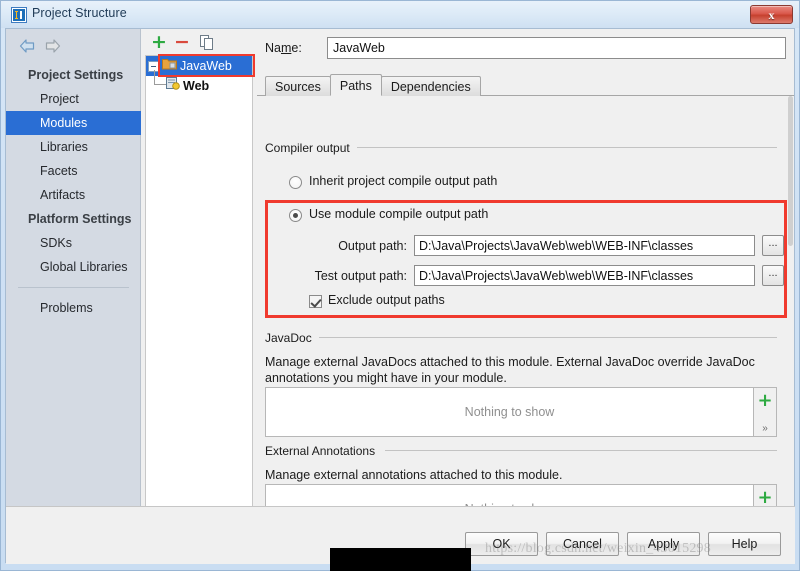 The image size is (800, 571). I want to click on window-title: Project Structure, so click(79, 13).